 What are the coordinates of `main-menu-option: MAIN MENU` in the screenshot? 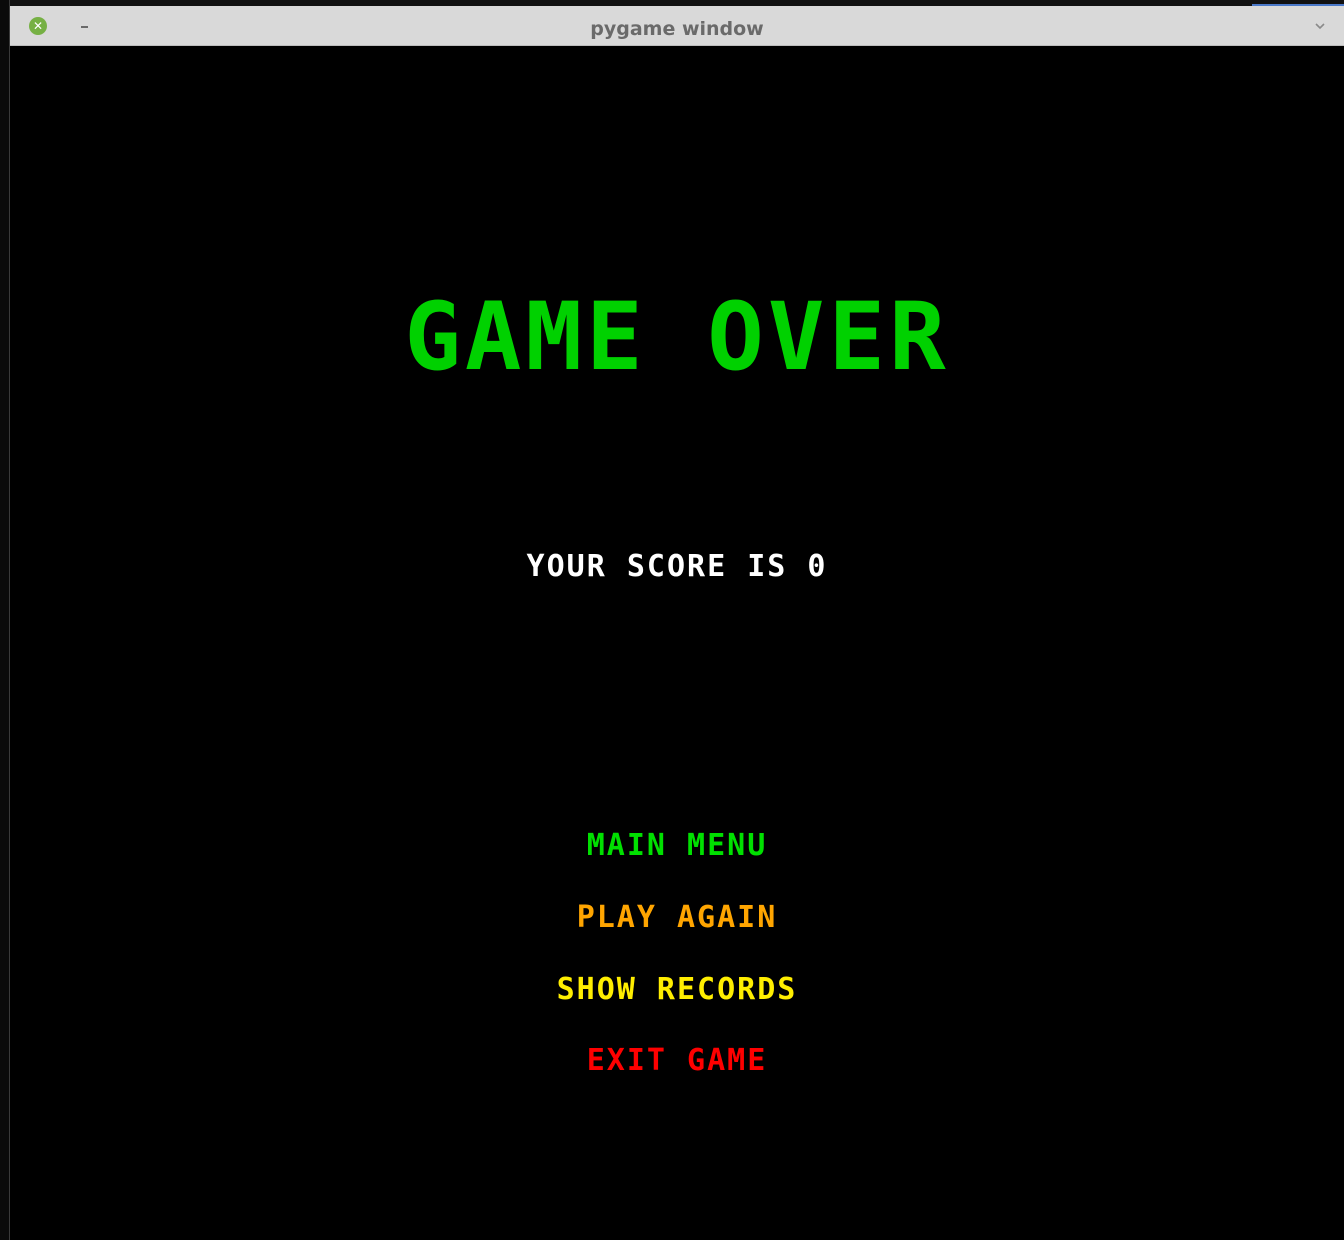 It's located at (677, 846).